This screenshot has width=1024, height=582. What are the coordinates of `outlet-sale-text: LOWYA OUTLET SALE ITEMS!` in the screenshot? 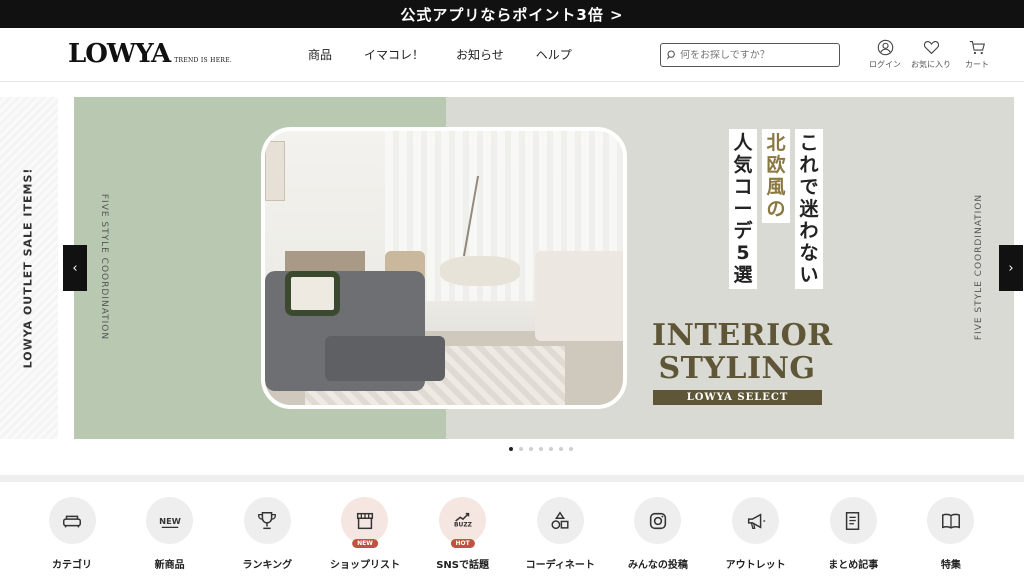 It's located at (28, 268).